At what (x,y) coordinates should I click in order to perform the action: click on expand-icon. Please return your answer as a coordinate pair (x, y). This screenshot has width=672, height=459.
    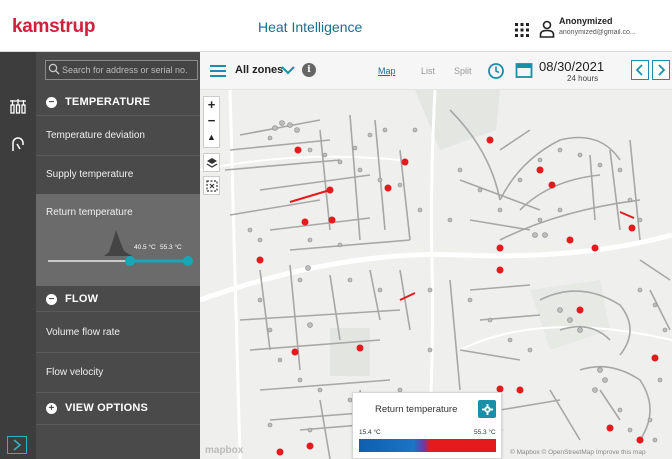
    Looking at the image, I should click on (17, 445).